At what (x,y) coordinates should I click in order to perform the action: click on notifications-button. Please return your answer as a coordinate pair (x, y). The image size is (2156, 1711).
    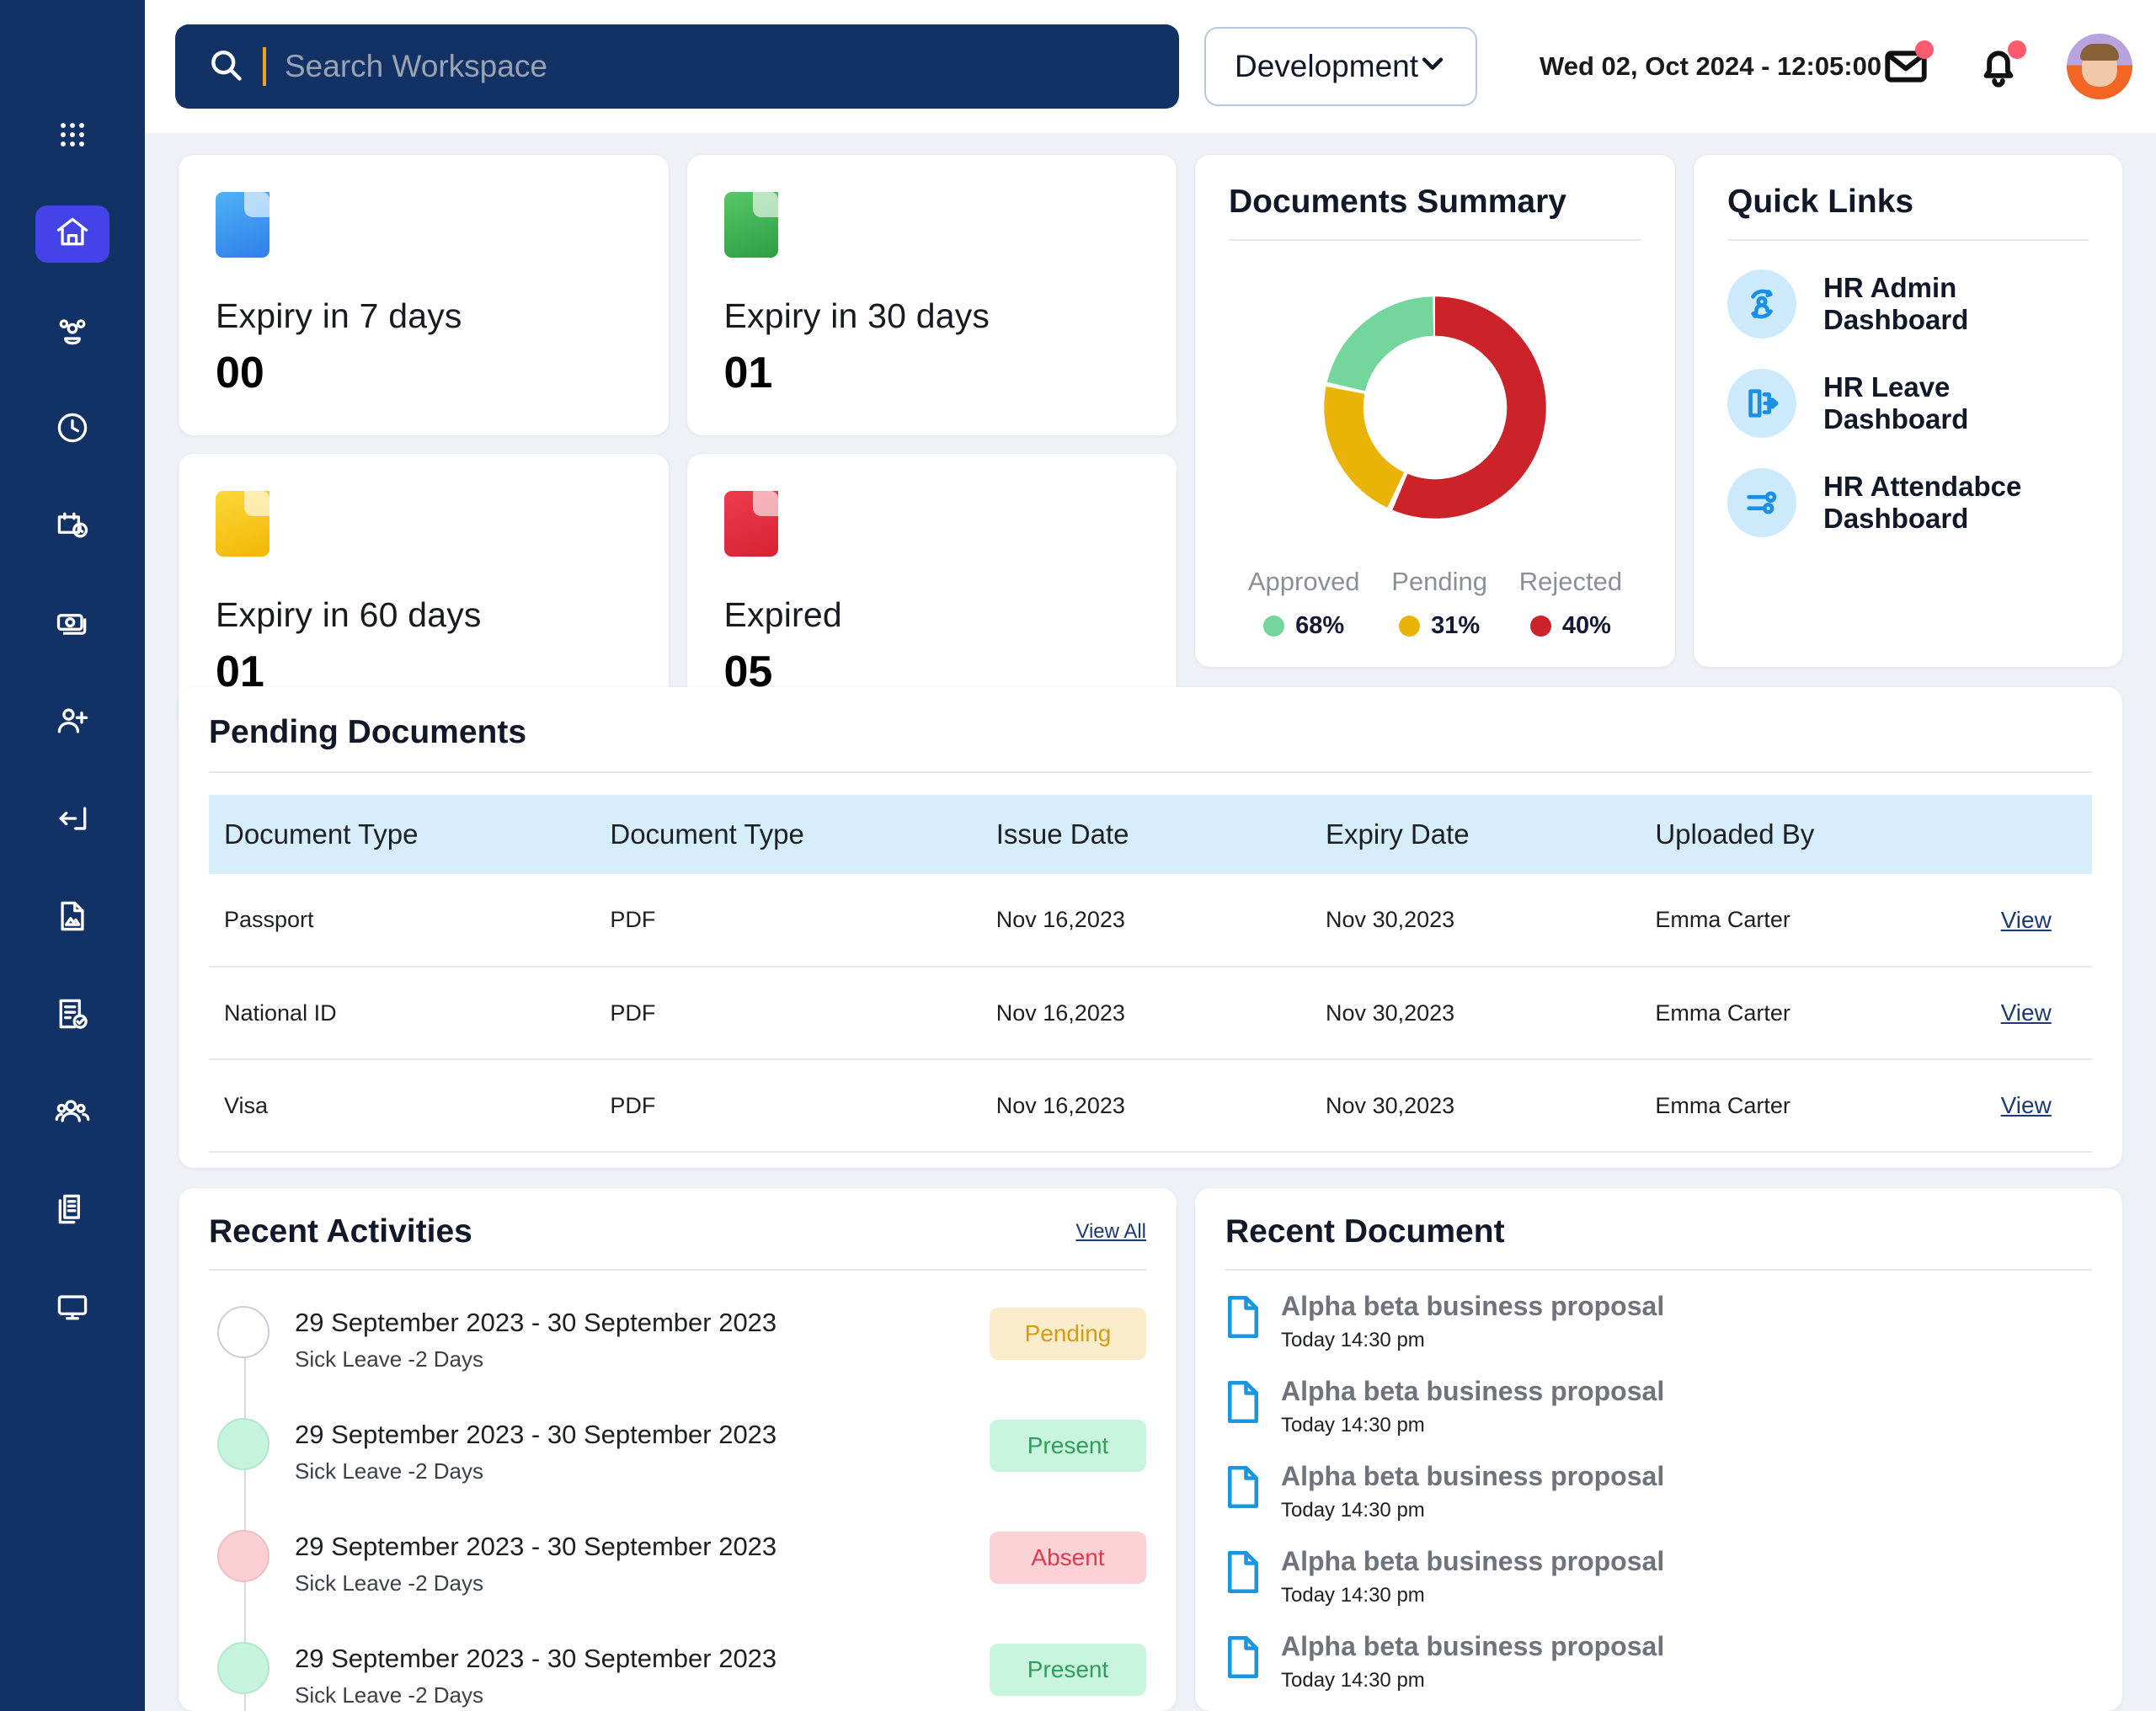
    Looking at the image, I should click on (2001, 67).